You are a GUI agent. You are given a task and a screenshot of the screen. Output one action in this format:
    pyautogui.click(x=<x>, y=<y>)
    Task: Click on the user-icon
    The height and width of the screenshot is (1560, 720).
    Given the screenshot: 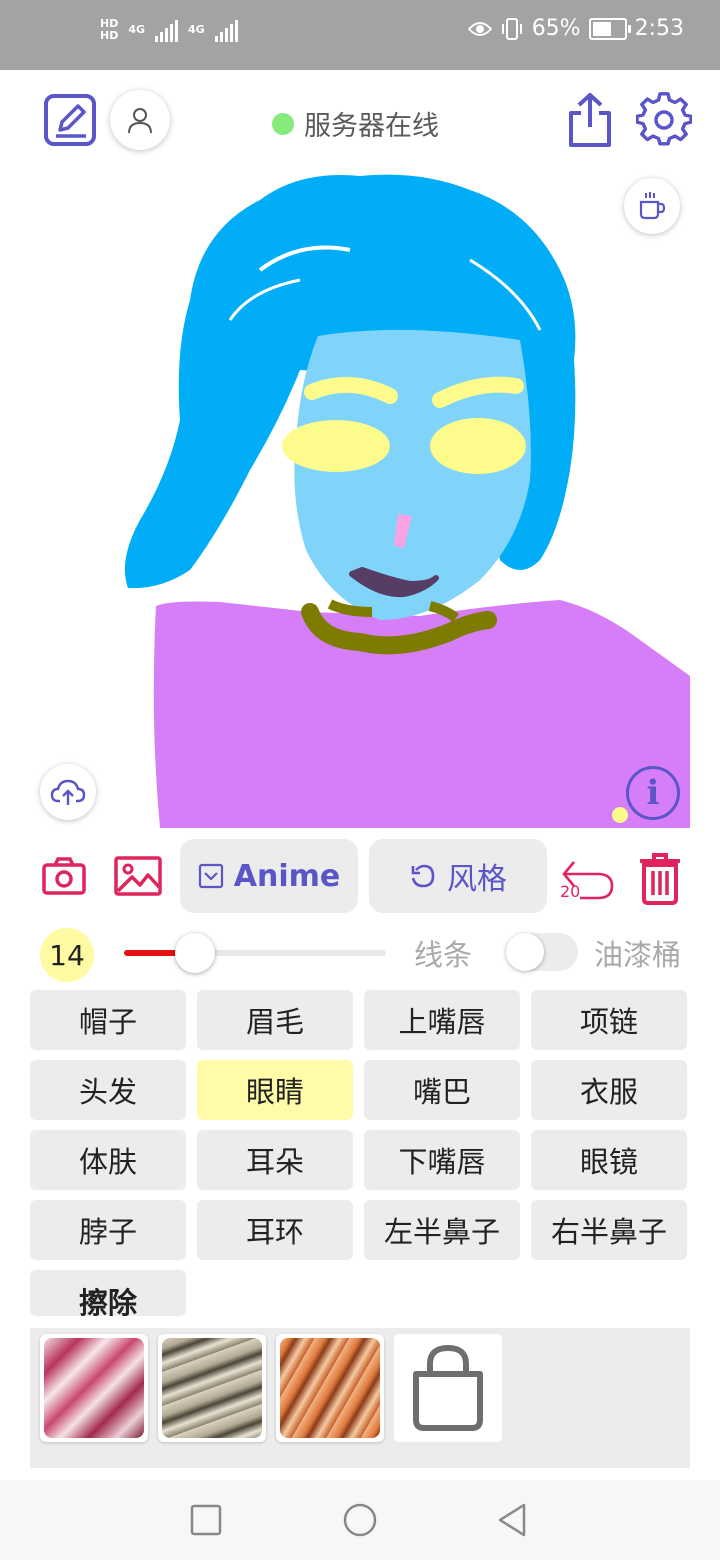 What is the action you would take?
    pyautogui.click(x=140, y=121)
    